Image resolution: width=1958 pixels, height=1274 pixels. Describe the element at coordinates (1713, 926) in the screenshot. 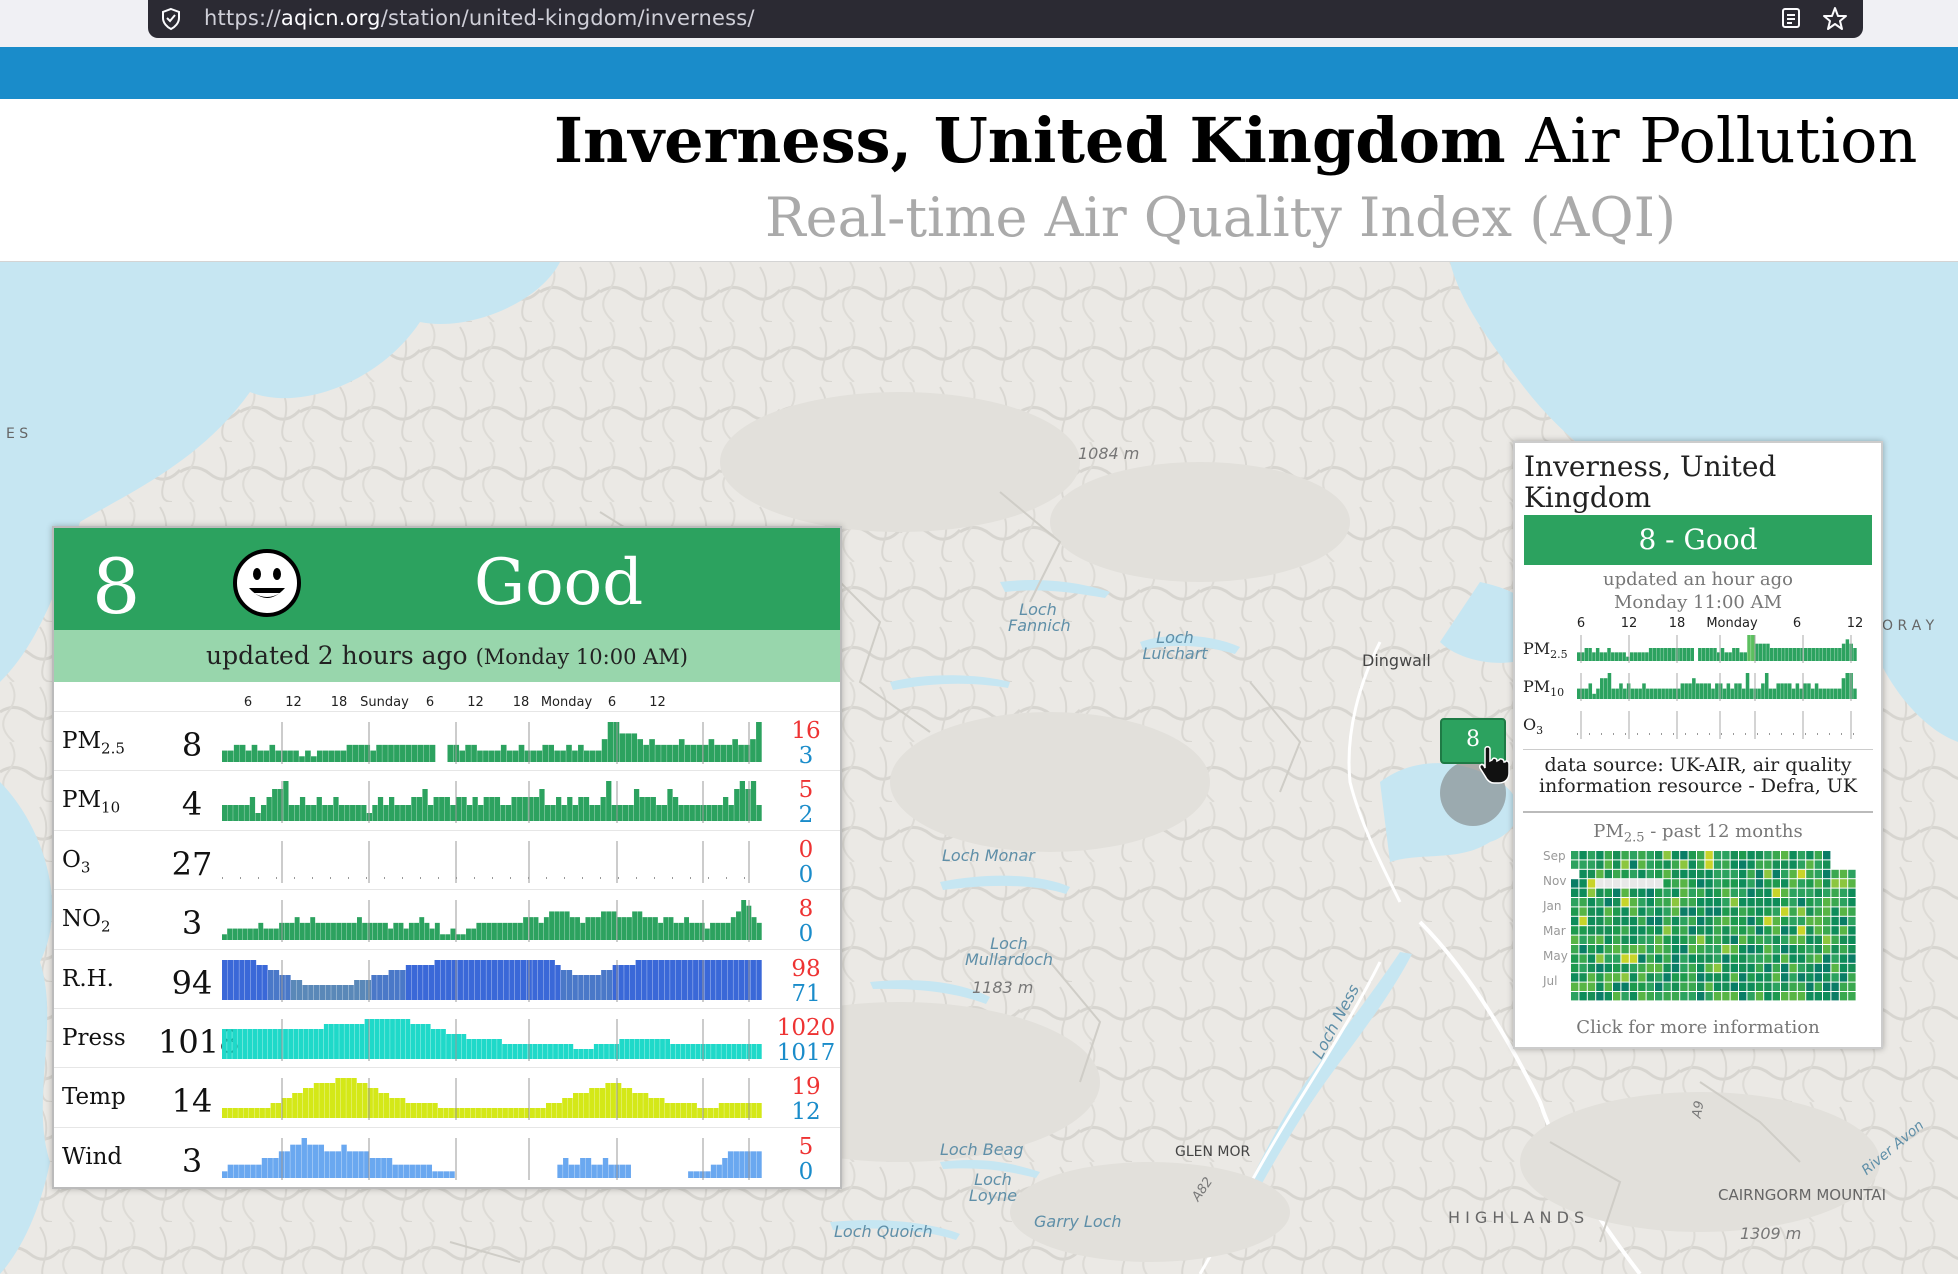

I see `popup-history-heatmap` at that location.